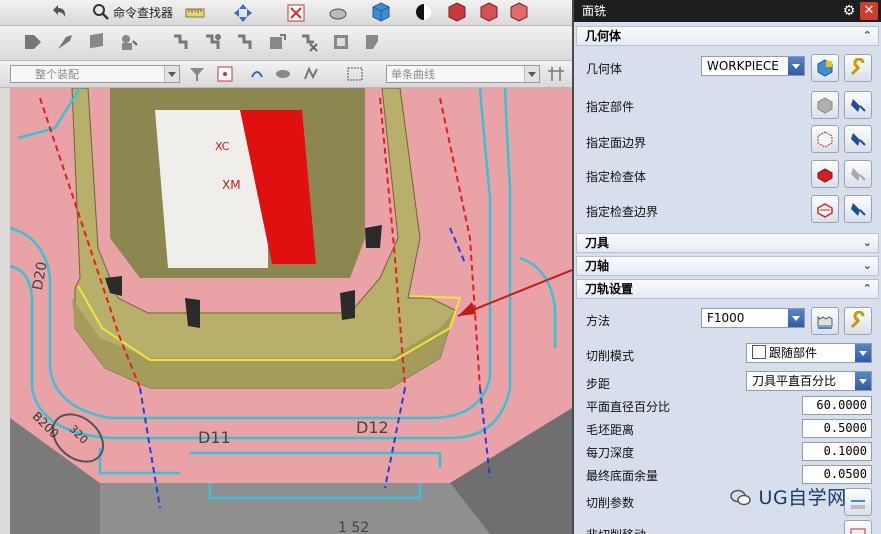 This screenshot has height=534, width=881. What do you see at coordinates (858, 105) in the screenshot?
I see `show-part-button` at bounding box center [858, 105].